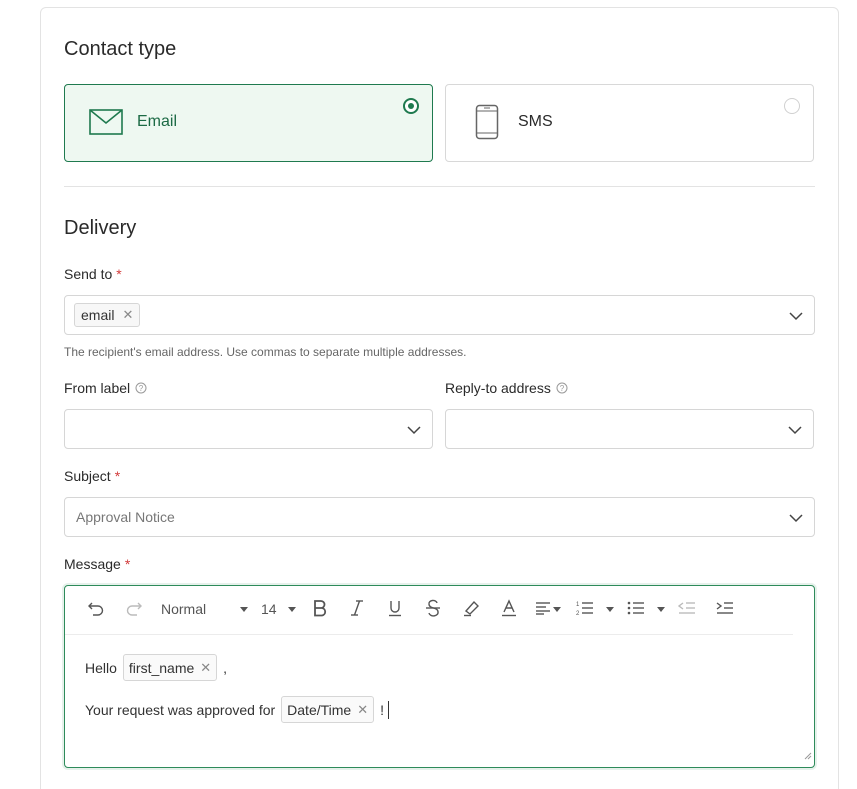 Image resolution: width=857 pixels, height=789 pixels. What do you see at coordinates (127, 315) in the screenshot?
I see `remove-tag-icon: ✕` at bounding box center [127, 315].